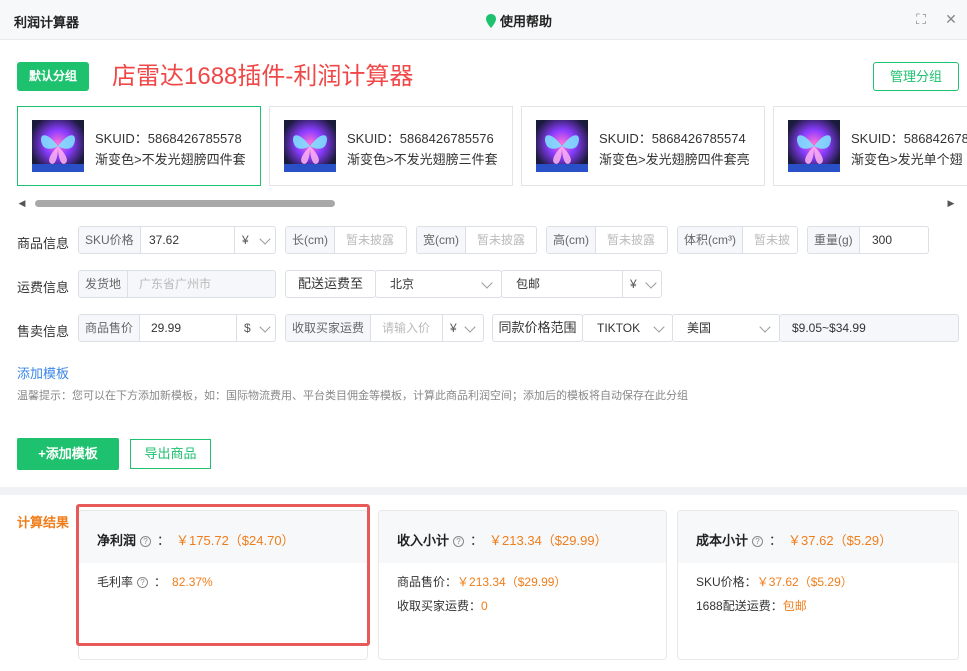  What do you see at coordinates (581, 284) in the screenshot?
I see `shipping-type-field: 包邮 ¥` at bounding box center [581, 284].